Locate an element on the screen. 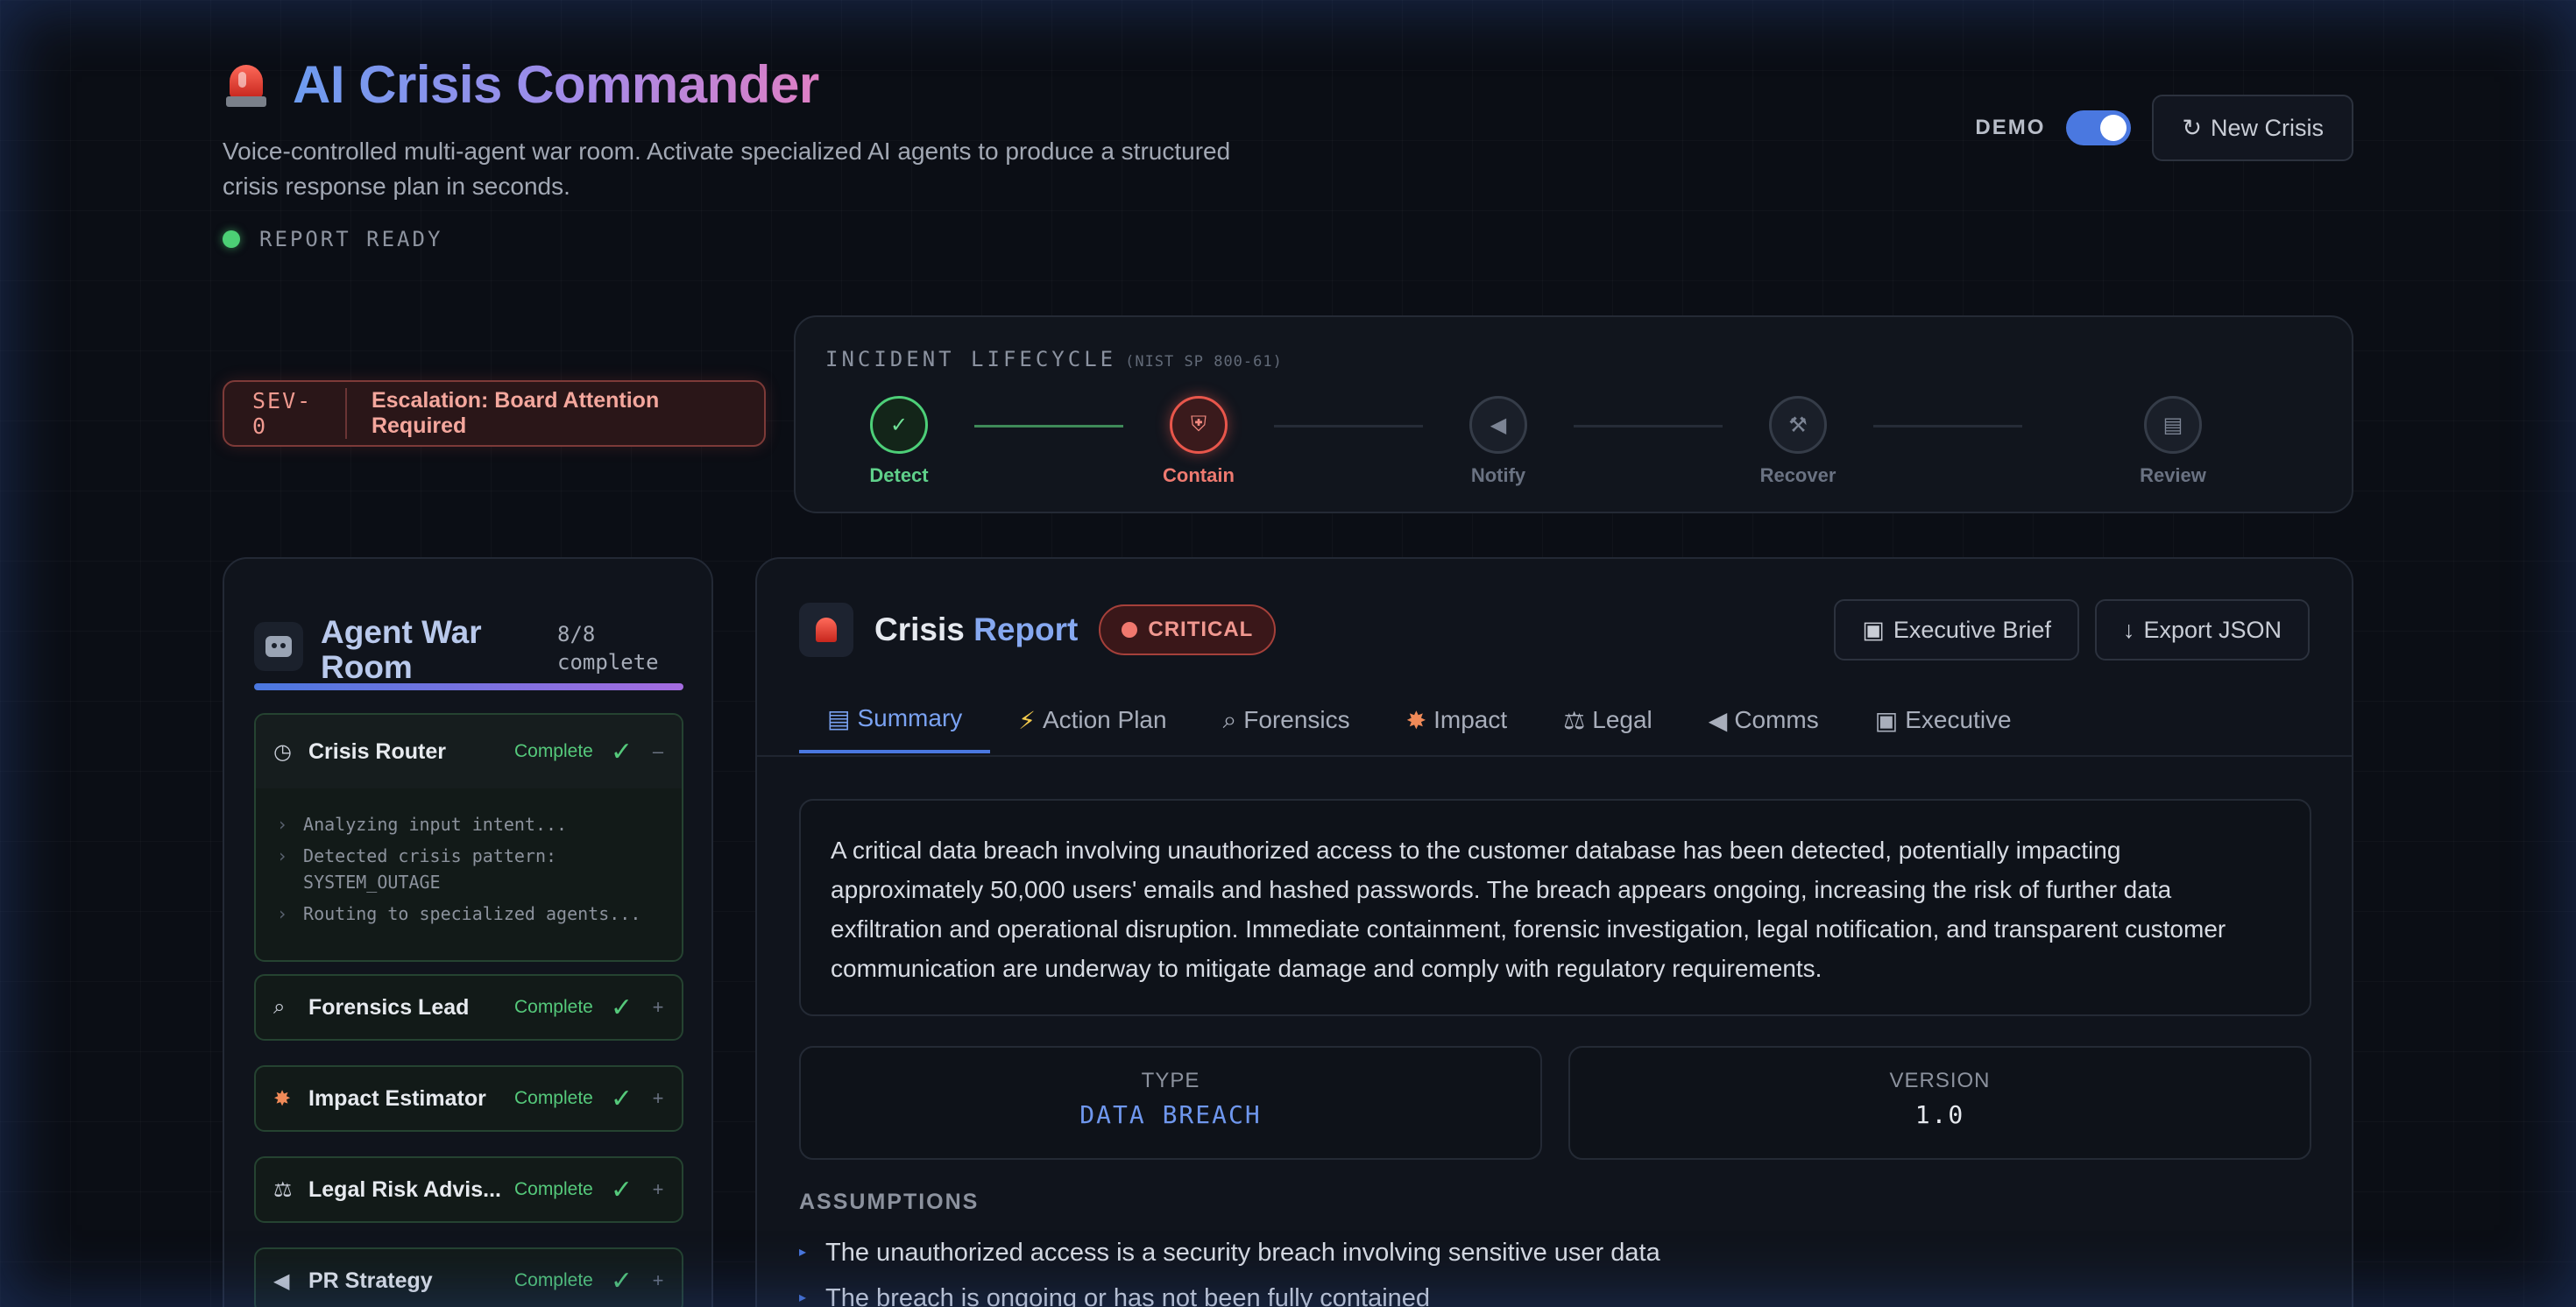  explosion-icon: ✸ is located at coordinates (1416, 720).